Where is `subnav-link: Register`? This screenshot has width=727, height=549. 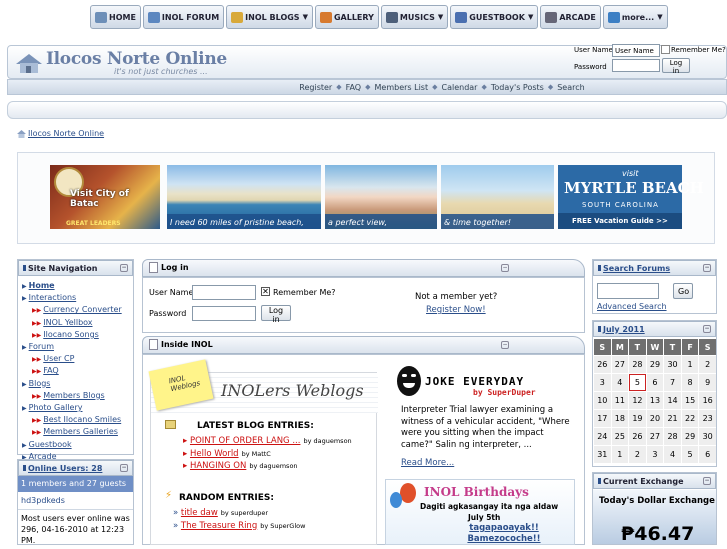
subnav-link: Register is located at coordinates (315, 87).